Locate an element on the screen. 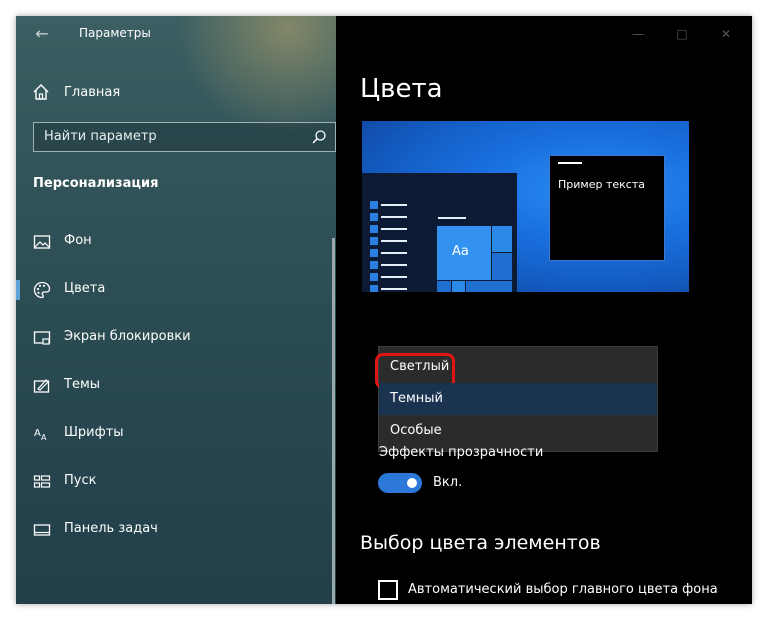  palette-icon is located at coordinates (42, 290).